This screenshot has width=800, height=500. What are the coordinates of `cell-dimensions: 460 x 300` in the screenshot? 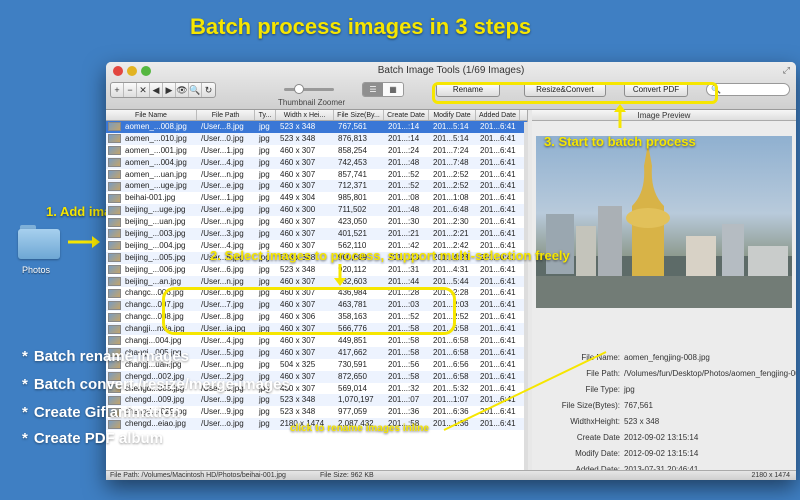 It's located at (298, 210).